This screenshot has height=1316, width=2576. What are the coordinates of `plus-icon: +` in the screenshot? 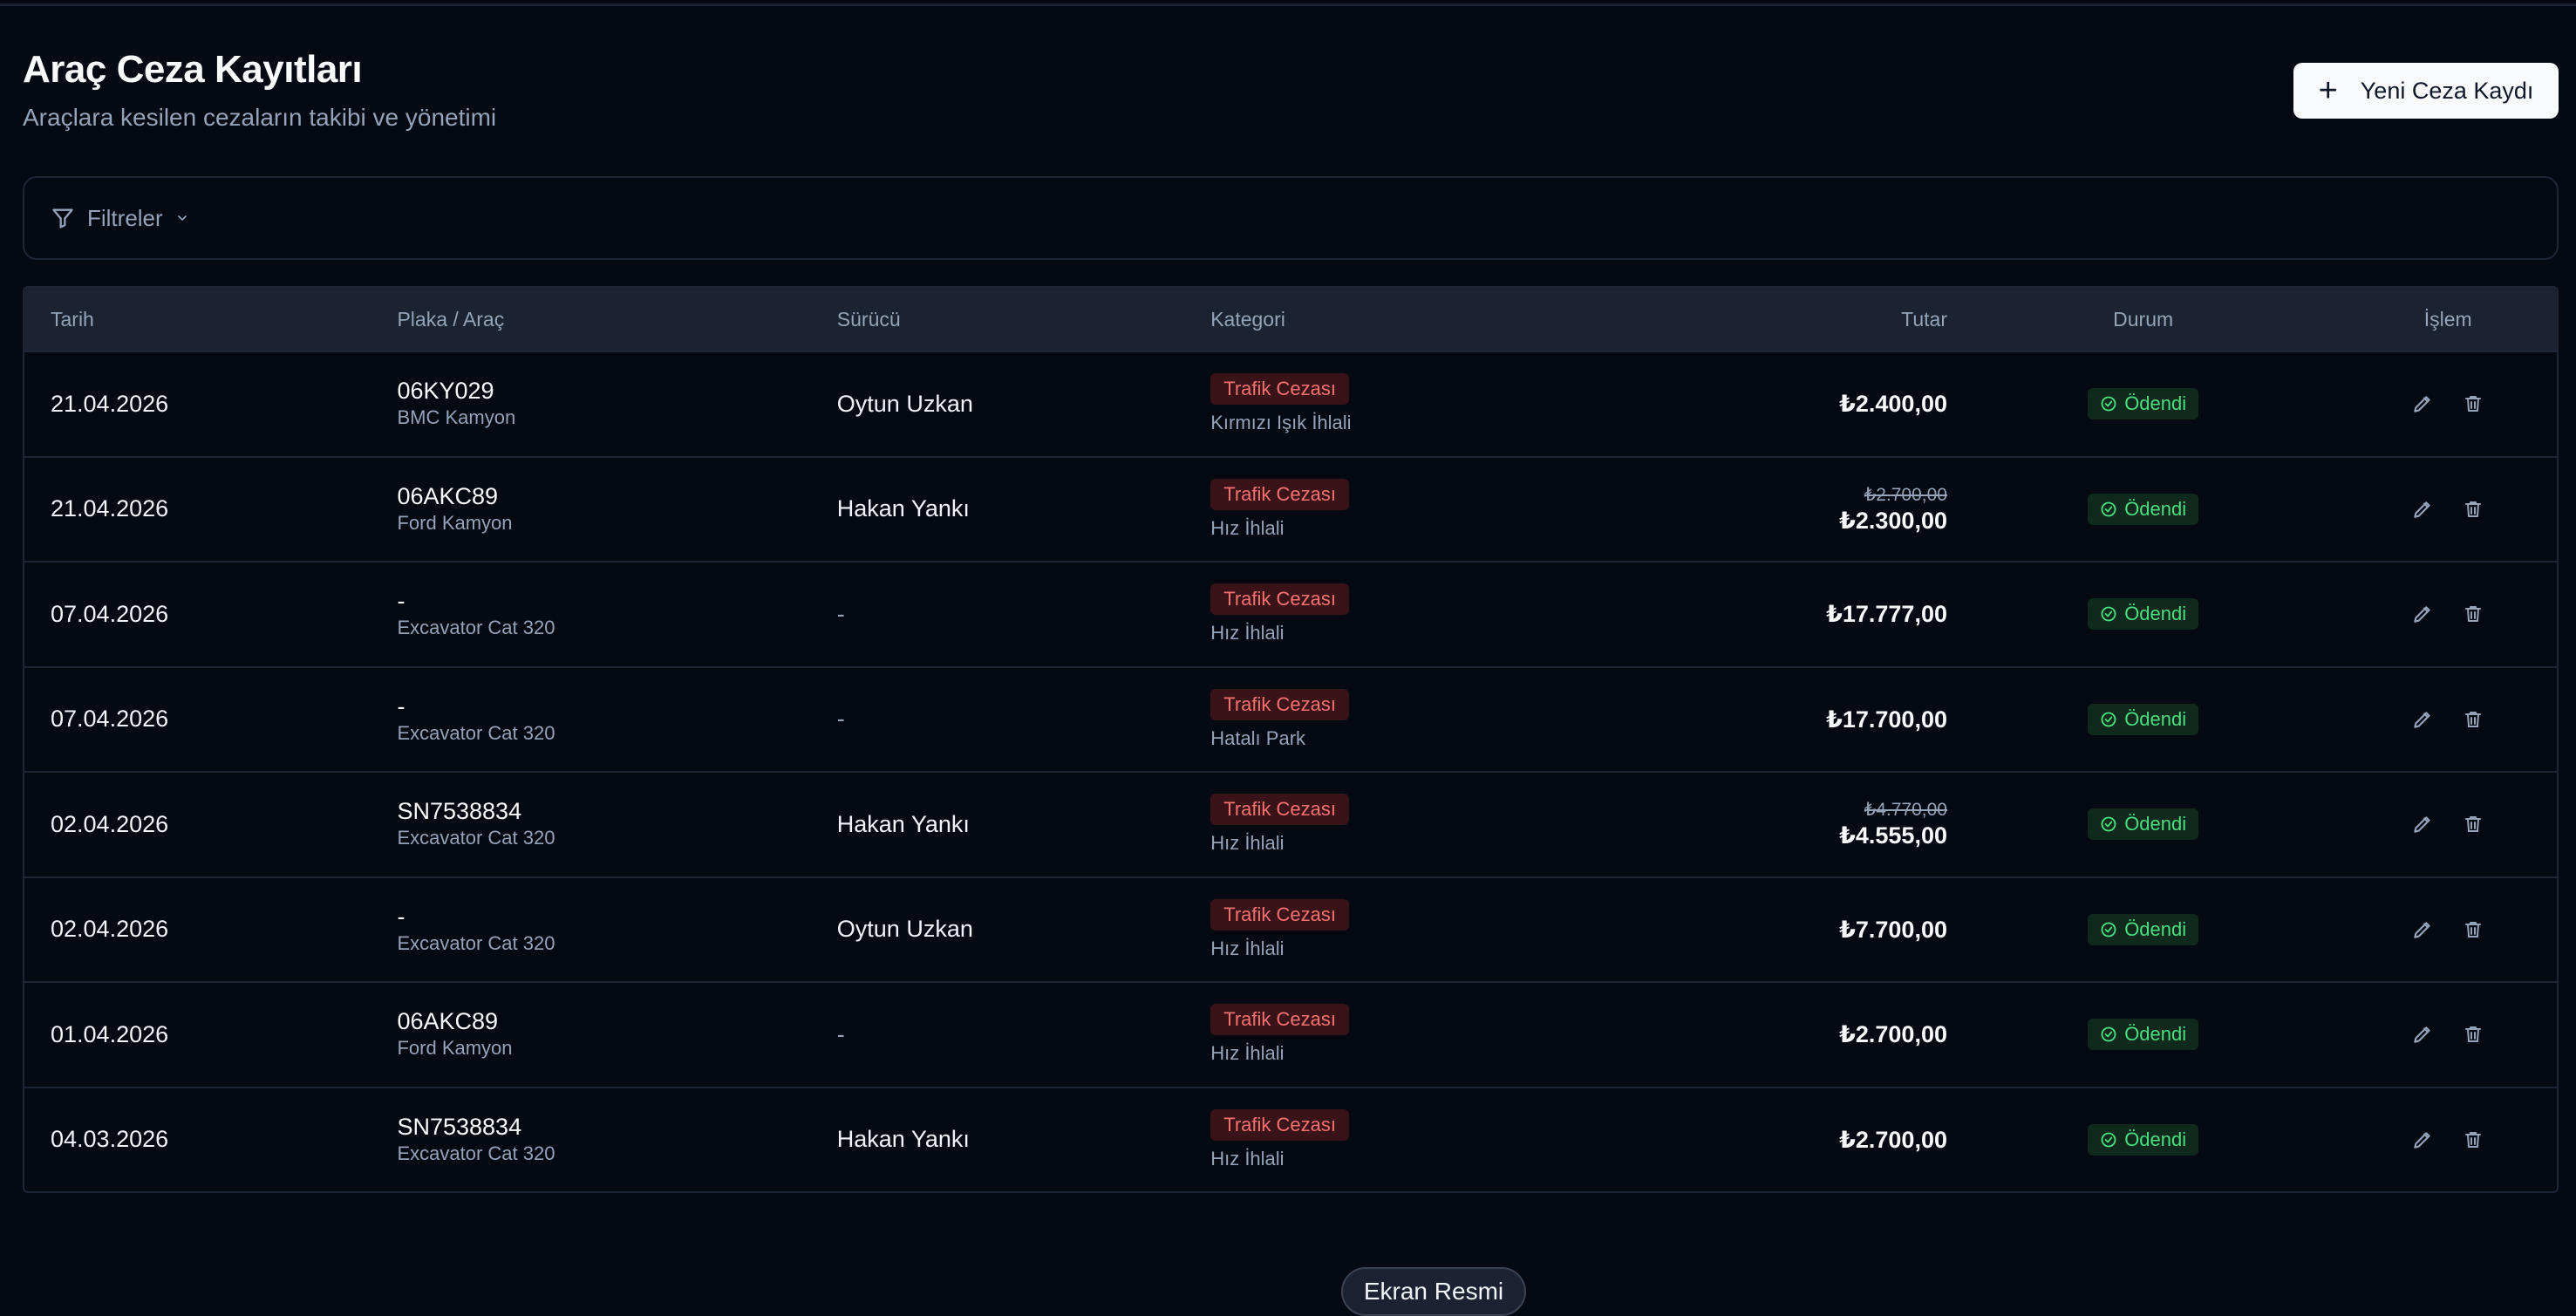 It's located at (2328, 90).